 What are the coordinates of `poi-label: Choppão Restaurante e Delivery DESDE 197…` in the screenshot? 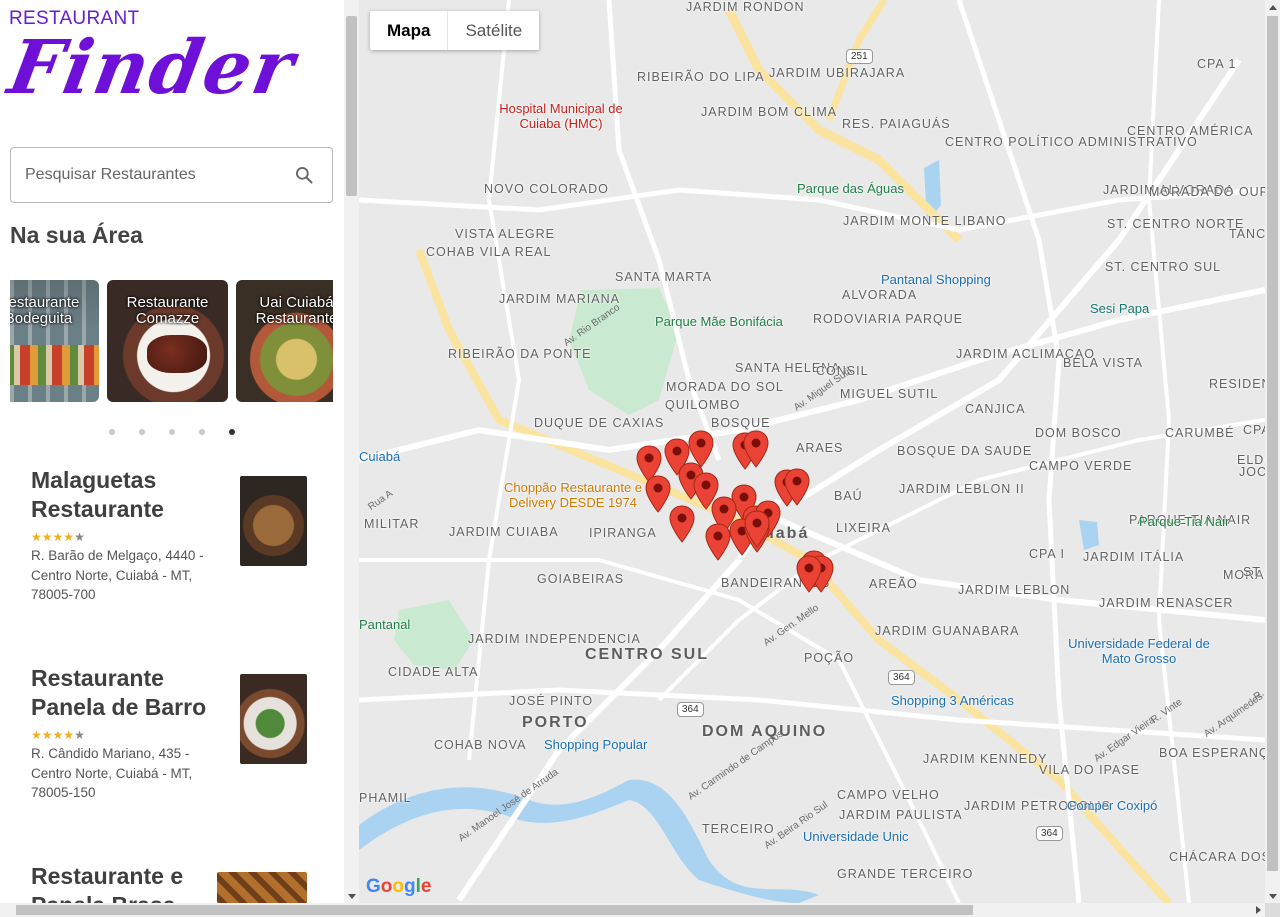 It's located at (573, 495).